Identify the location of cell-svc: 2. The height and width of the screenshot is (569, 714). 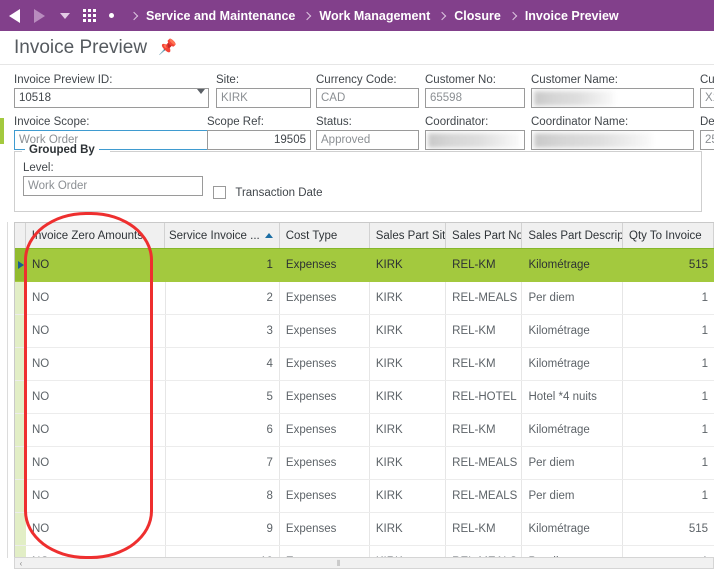
(223, 298).